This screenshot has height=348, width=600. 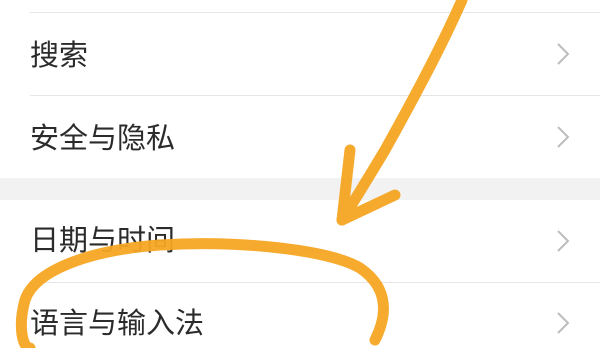 What do you see at coordinates (117, 323) in the screenshot?
I see `settings-item-label: 语言与输入法` at bounding box center [117, 323].